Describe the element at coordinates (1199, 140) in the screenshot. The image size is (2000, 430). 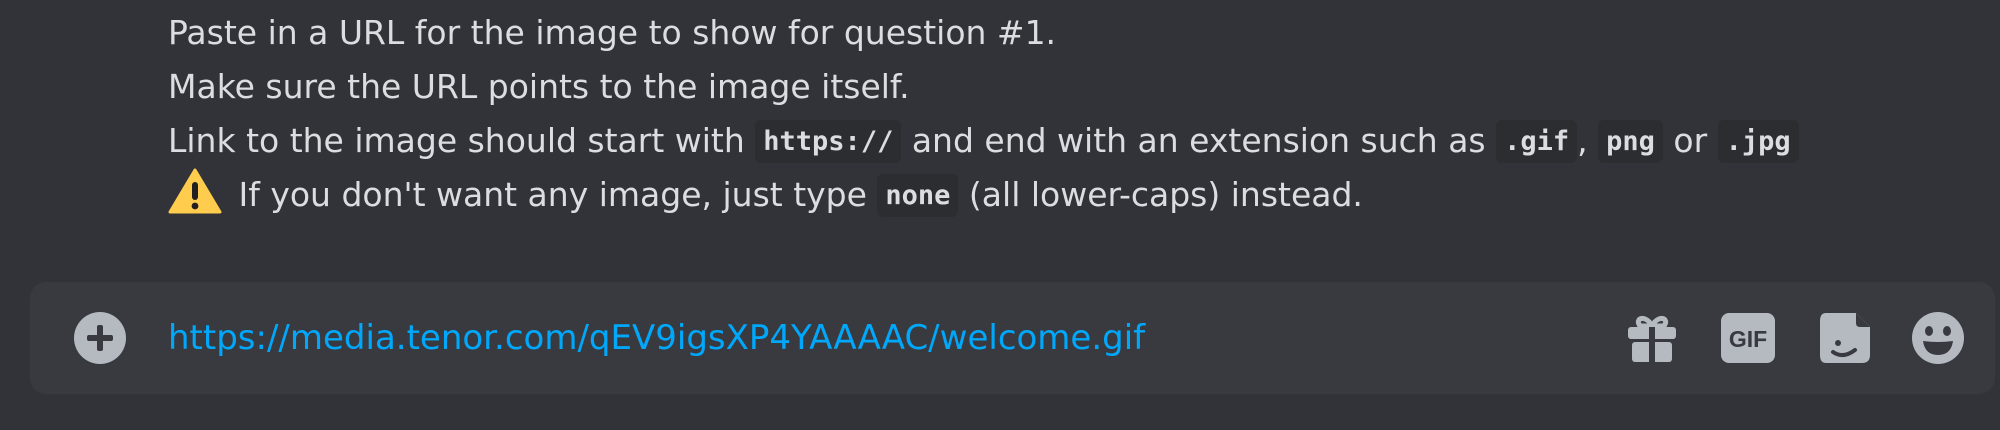
I see `message-text: and end with an extension such as` at that location.